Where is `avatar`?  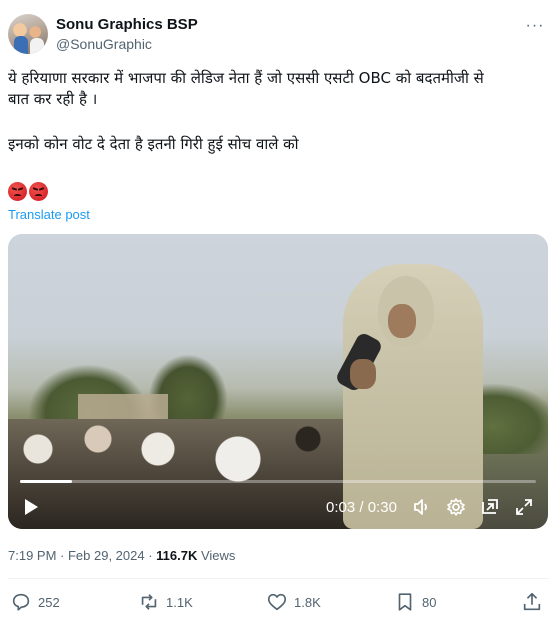 avatar is located at coordinates (28, 34).